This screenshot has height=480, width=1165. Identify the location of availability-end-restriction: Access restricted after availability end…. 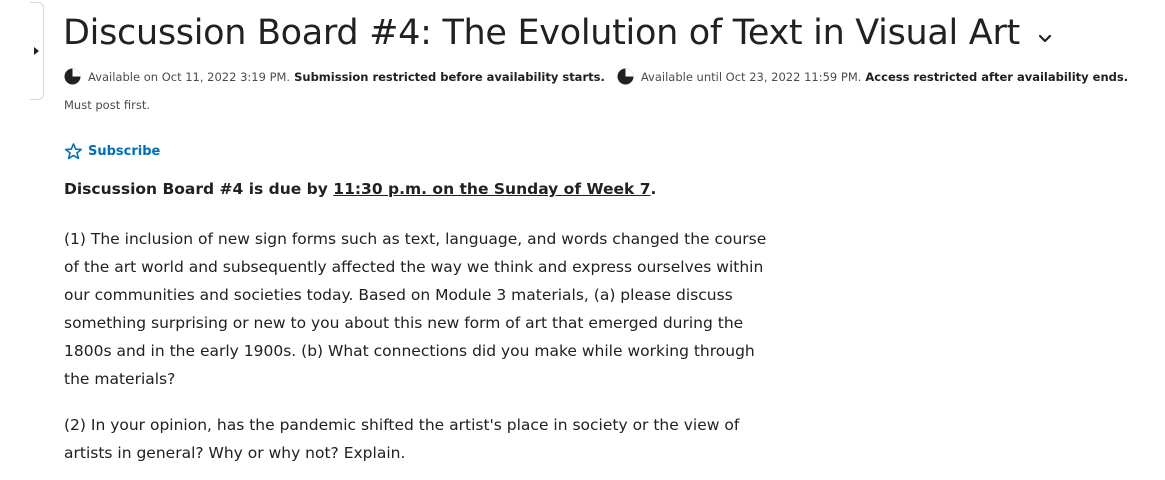
(997, 76).